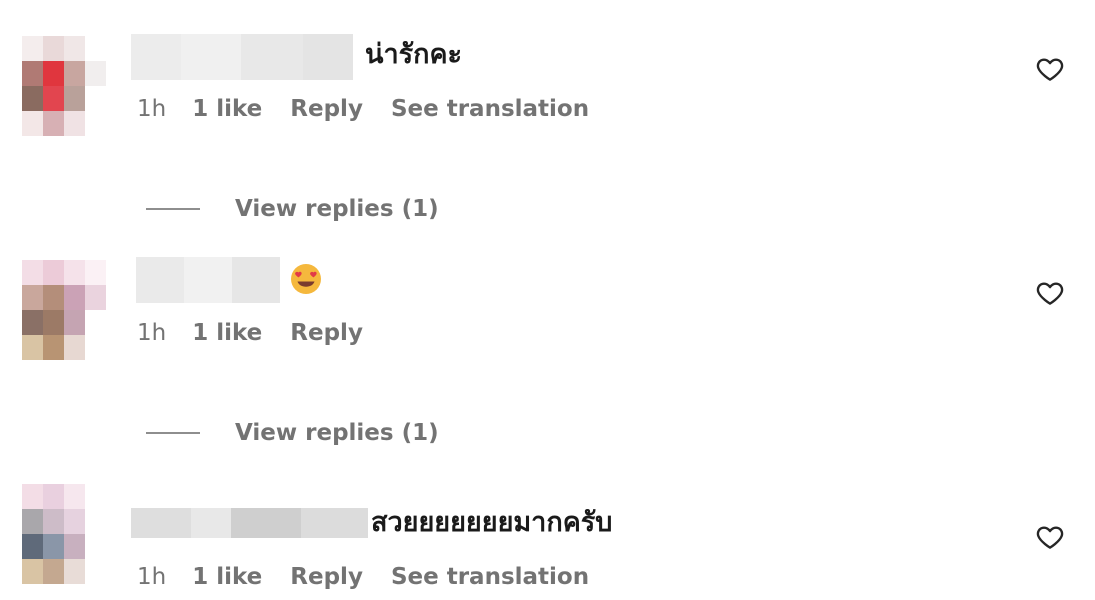 The height and width of the screenshot is (600, 1095). I want to click on comment-emoji, so click(306, 283).